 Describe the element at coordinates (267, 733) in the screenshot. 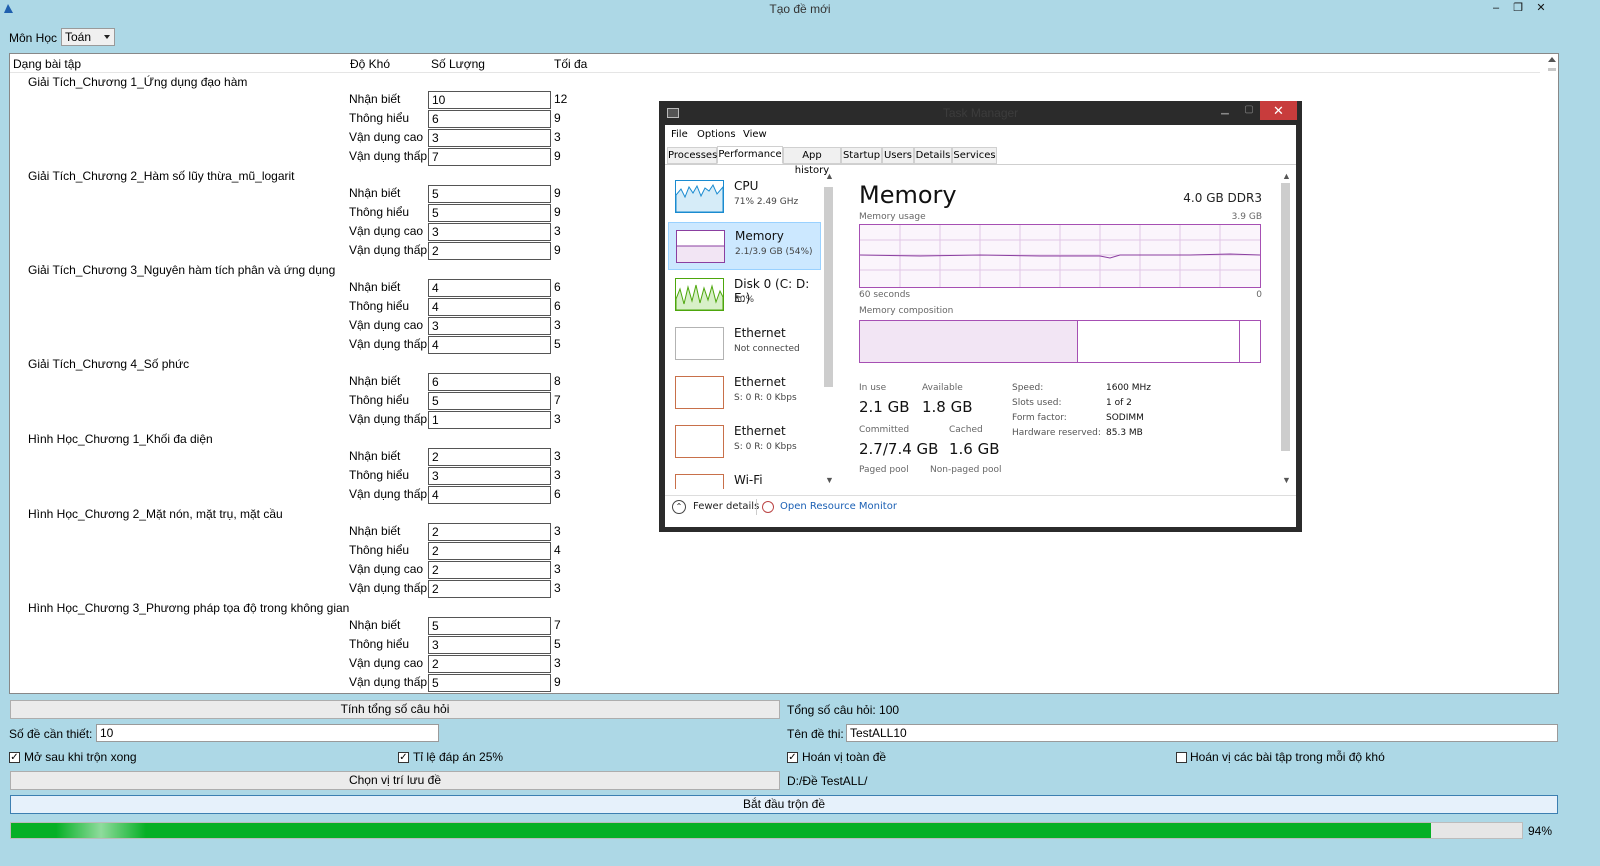

I see `num-tests-input: 10` at that location.